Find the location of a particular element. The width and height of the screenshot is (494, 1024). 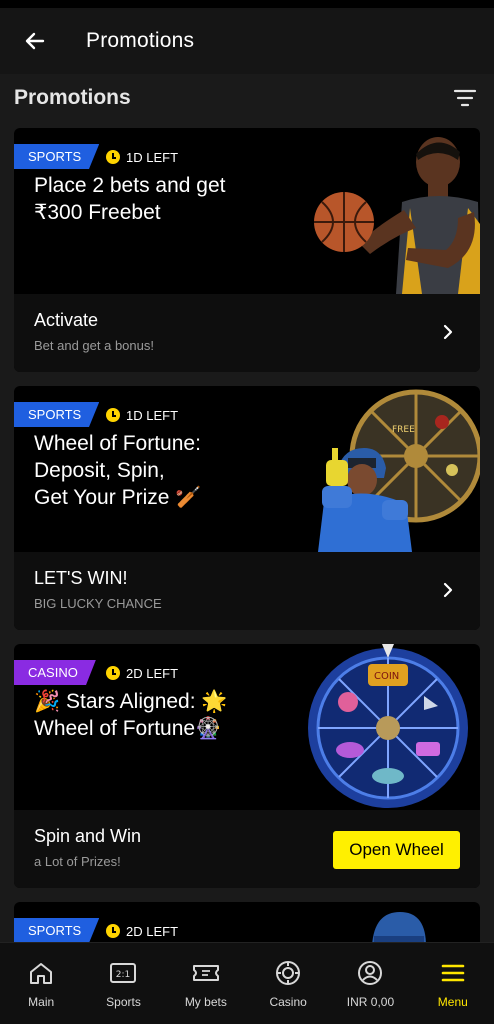

nav-item-sports: 2:1 Sports is located at coordinates (123, 983).